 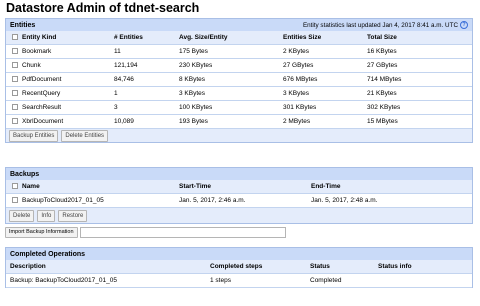 What do you see at coordinates (23, 25) in the screenshot?
I see `entities-heading: Entities` at bounding box center [23, 25].